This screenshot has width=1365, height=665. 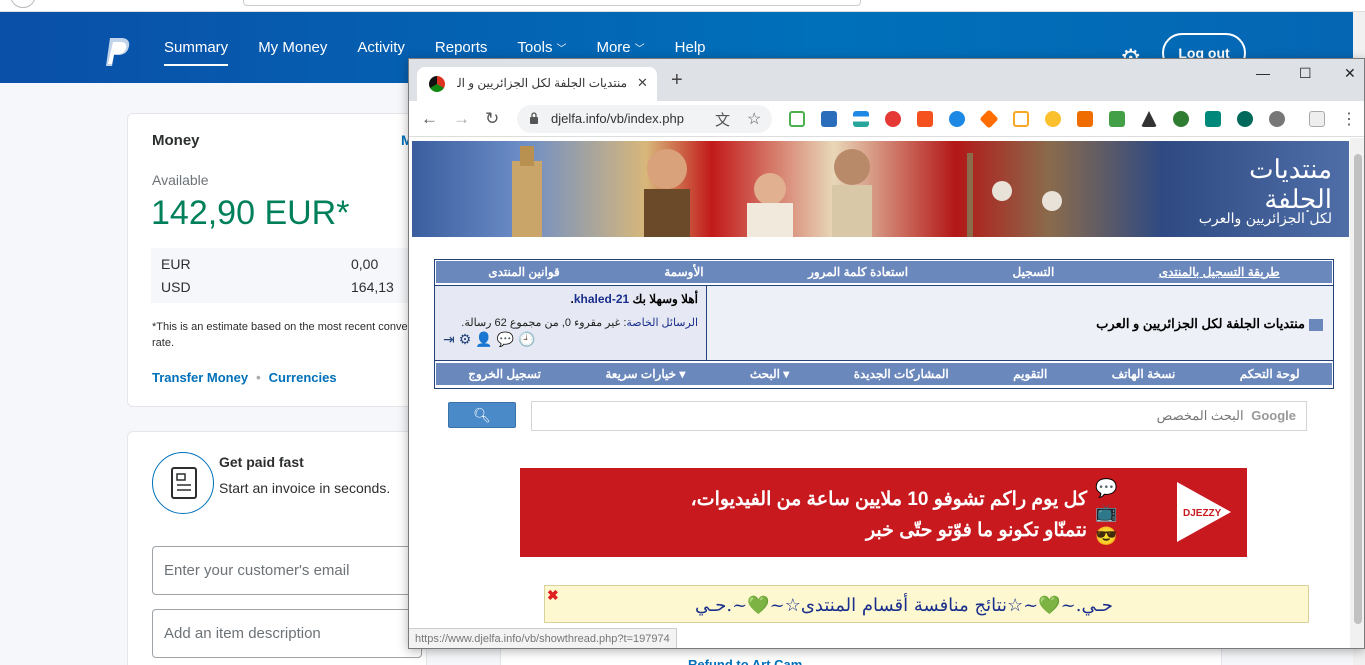 What do you see at coordinates (1200, 323) in the screenshot?
I see `forum-name-text: منتديات الجلفة لكل الجزائريين و العرب` at bounding box center [1200, 323].